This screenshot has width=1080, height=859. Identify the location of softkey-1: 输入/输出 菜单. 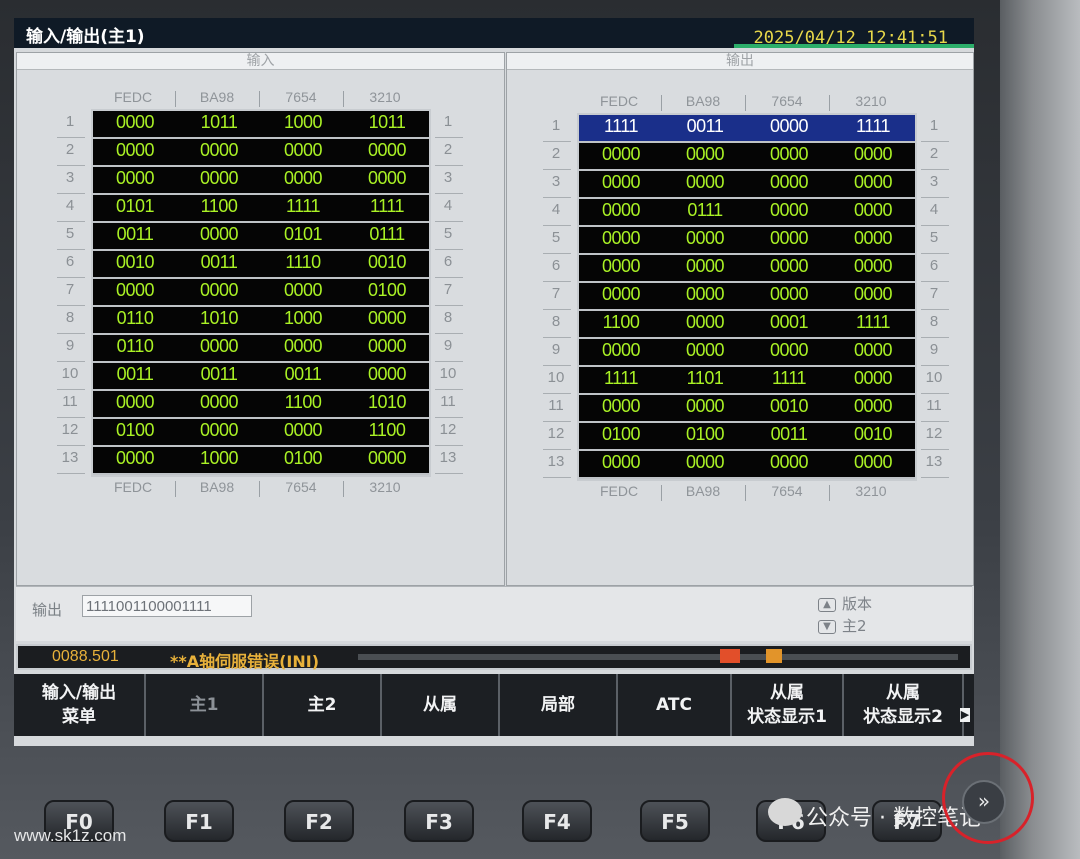
(80, 705).